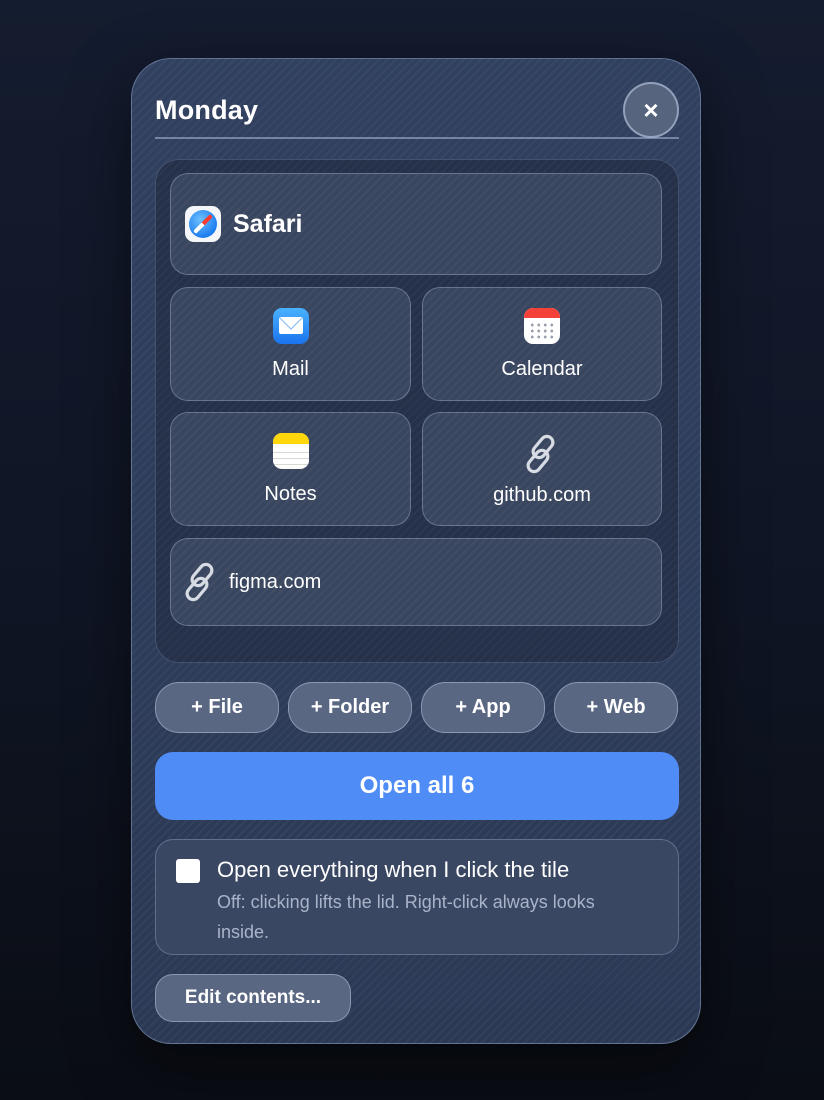 This screenshot has width=824, height=1100. What do you see at coordinates (268, 223) in the screenshot?
I see `item-label: Safari` at bounding box center [268, 223].